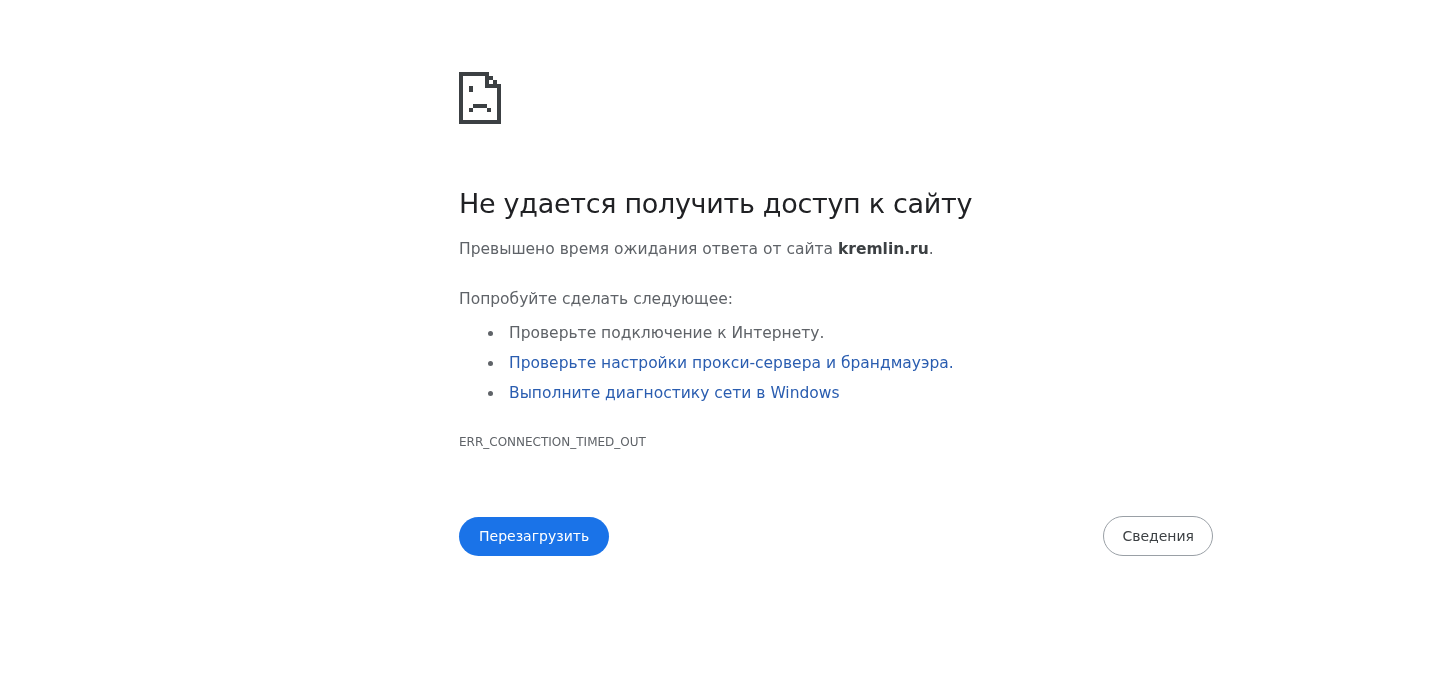 This screenshot has height=700, width=1440. Describe the element at coordinates (667, 333) in the screenshot. I see `suggestion-text: Проверьте подключение к Интернету.` at that location.